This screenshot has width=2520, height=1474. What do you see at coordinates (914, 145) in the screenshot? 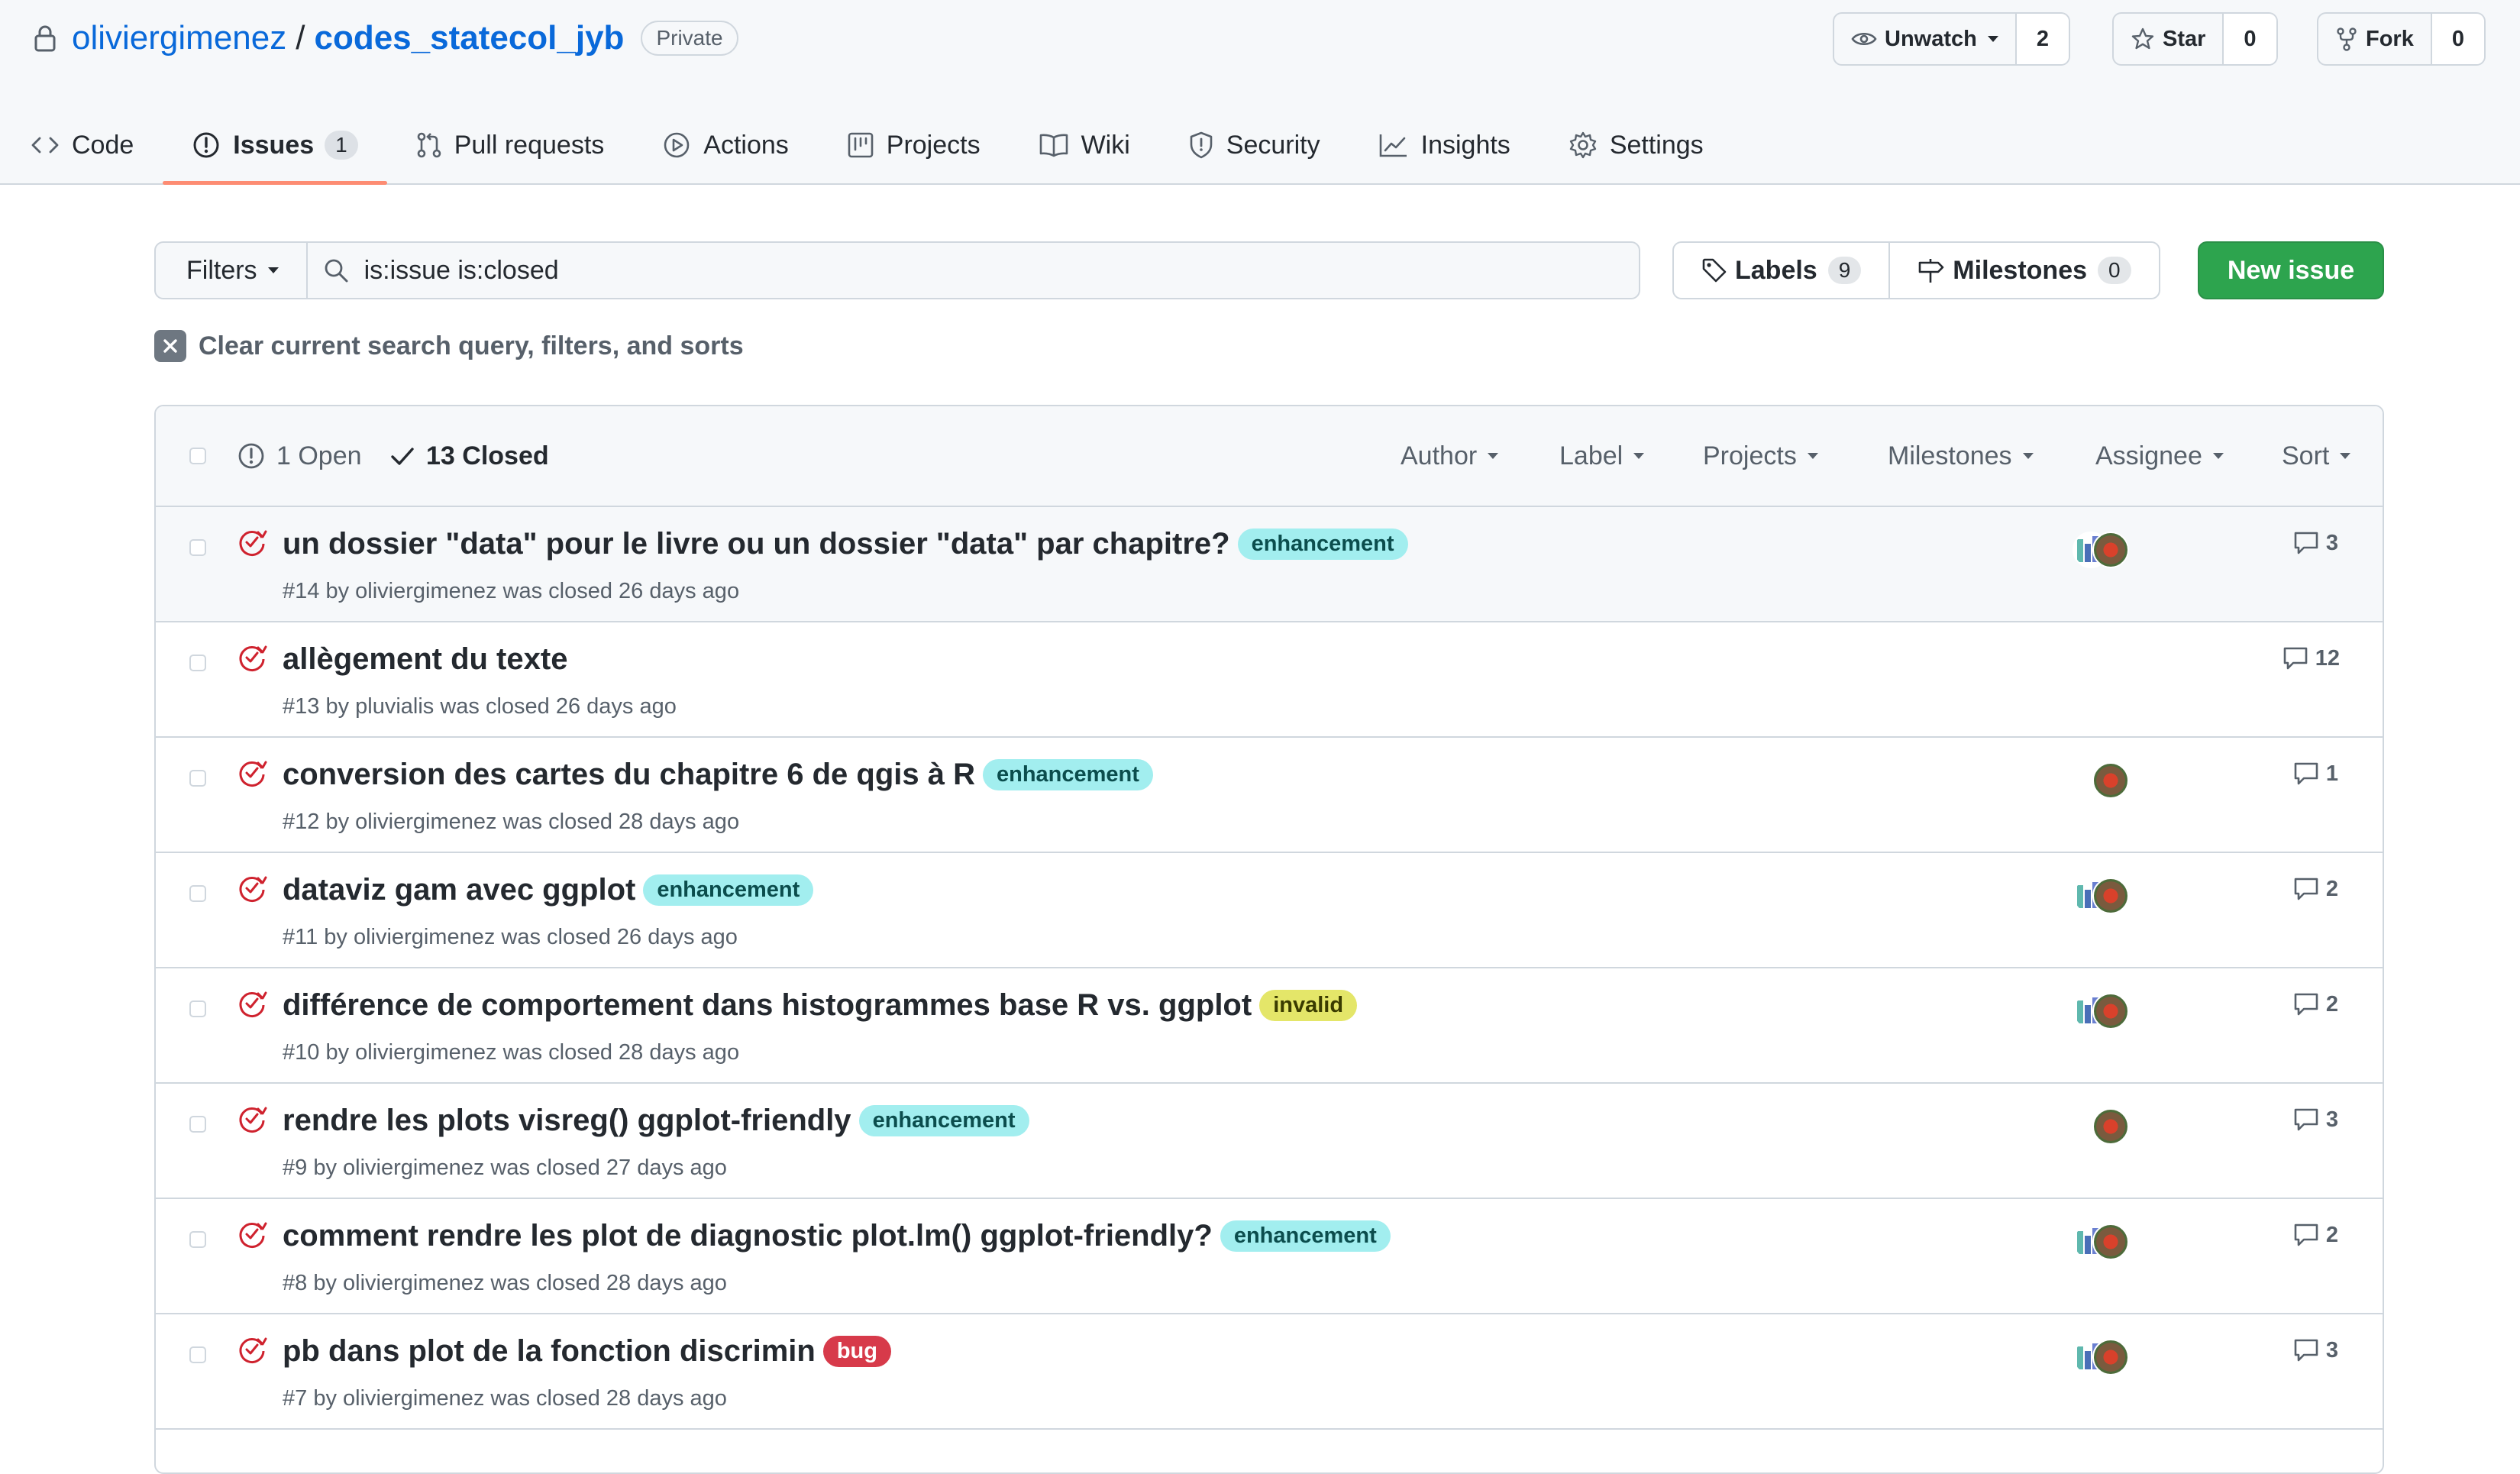
I see `tab-projects: Projects` at bounding box center [914, 145].